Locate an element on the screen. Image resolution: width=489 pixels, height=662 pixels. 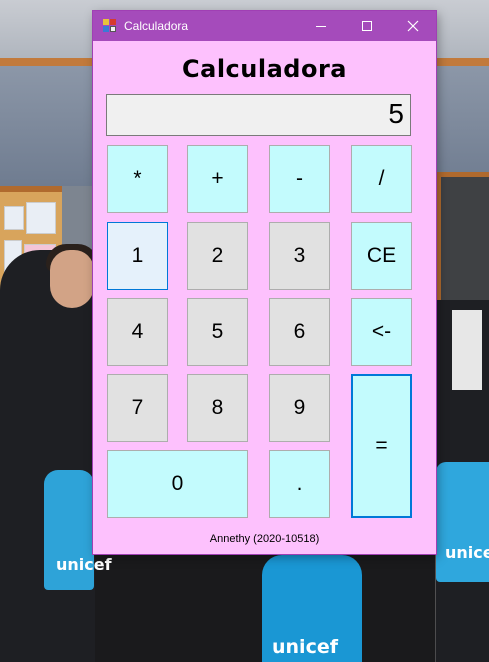
minimize-button is located at coordinates (321, 26).